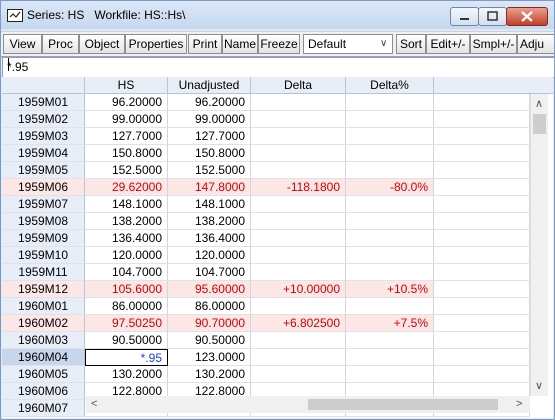 Image resolution: width=555 pixels, height=420 pixels. Describe the element at coordinates (298, 323) in the screenshot. I see `cell-delta: +6.802500` at that location.